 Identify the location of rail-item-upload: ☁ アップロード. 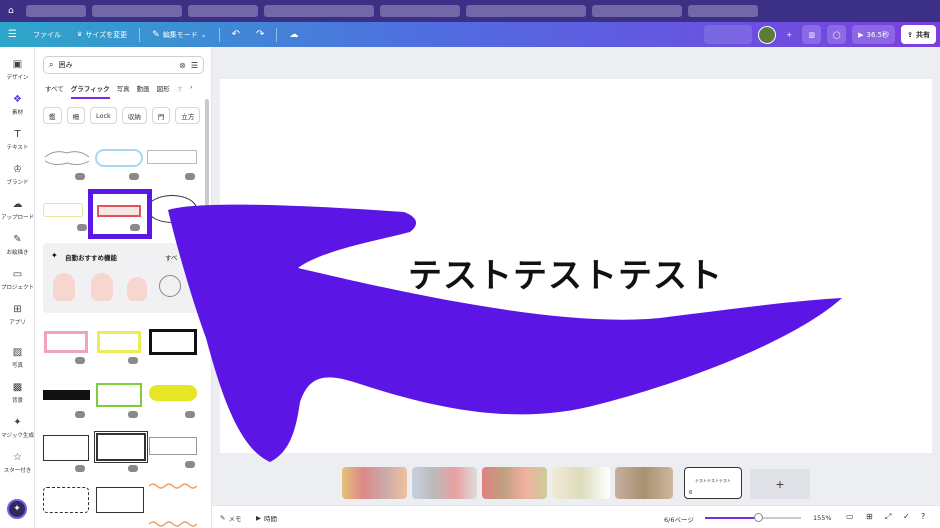
(17, 210).